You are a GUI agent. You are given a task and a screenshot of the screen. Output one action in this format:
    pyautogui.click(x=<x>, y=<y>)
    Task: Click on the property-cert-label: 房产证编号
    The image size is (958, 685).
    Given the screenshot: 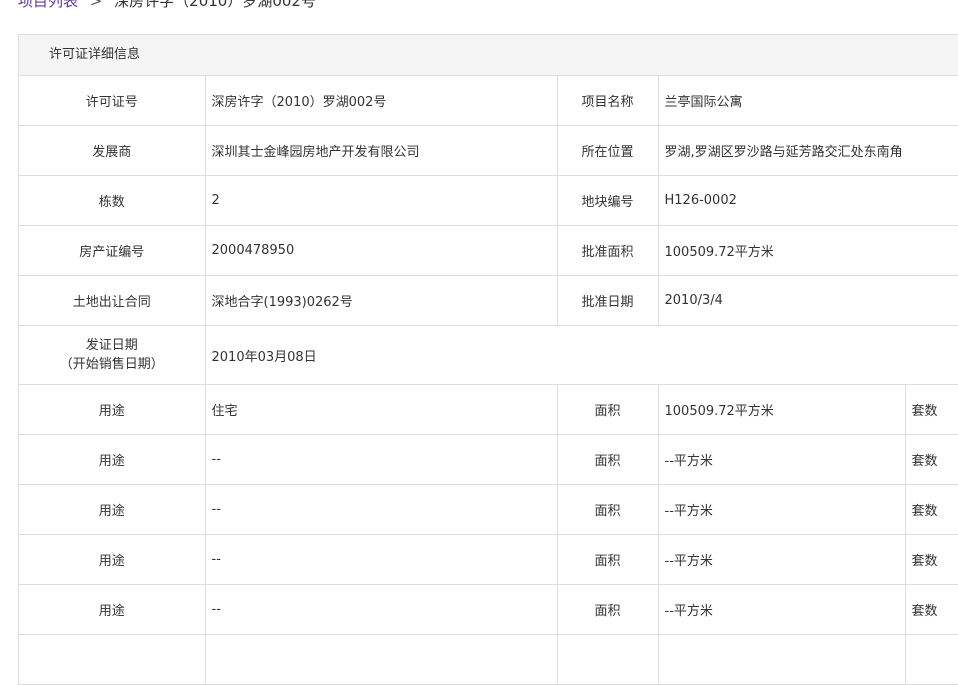 What is the action you would take?
    pyautogui.click(x=112, y=250)
    